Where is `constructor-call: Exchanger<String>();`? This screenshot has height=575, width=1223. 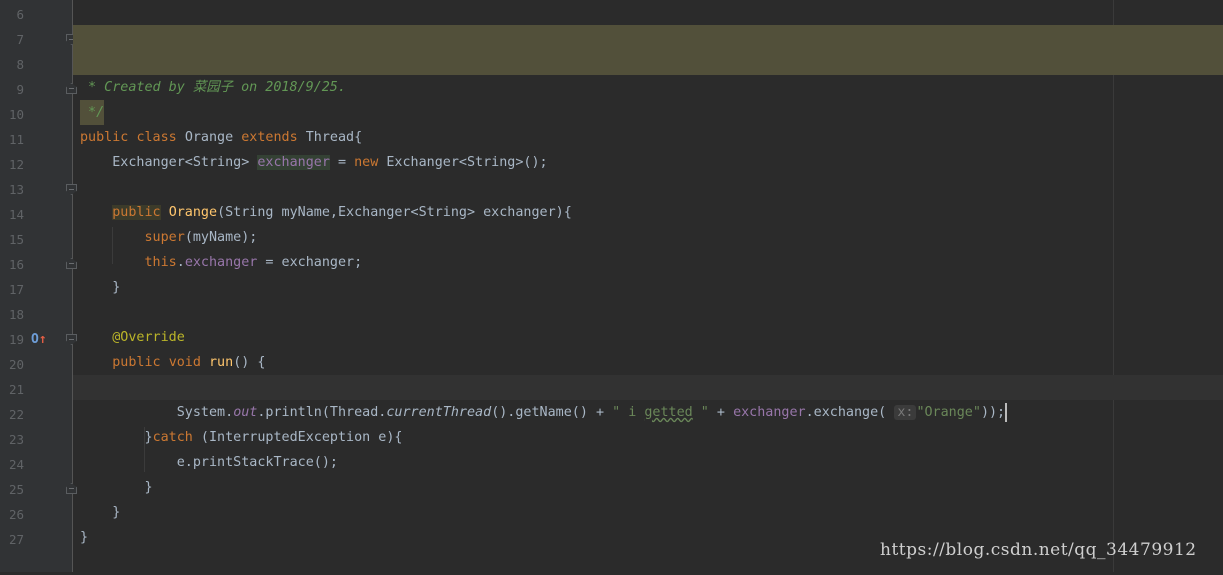
constructor-call: Exchanger<String>(); is located at coordinates (467, 162).